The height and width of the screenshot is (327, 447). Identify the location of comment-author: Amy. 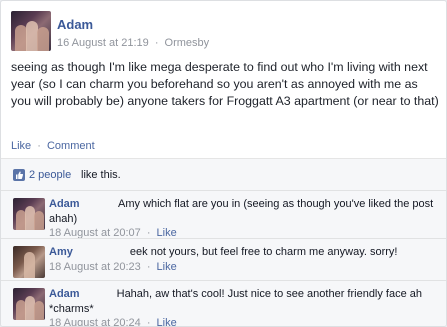
(61, 252).